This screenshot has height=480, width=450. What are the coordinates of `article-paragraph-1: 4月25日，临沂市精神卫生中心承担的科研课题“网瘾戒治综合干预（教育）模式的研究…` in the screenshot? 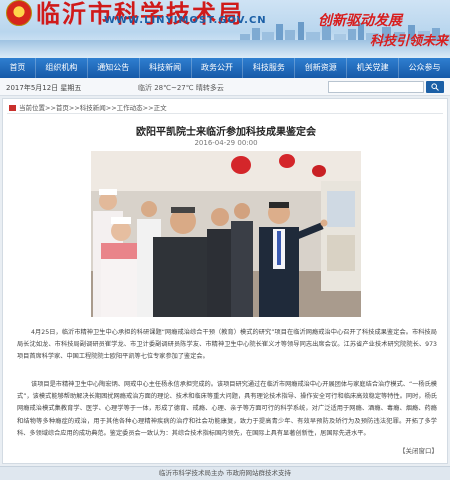 It's located at (227, 345).